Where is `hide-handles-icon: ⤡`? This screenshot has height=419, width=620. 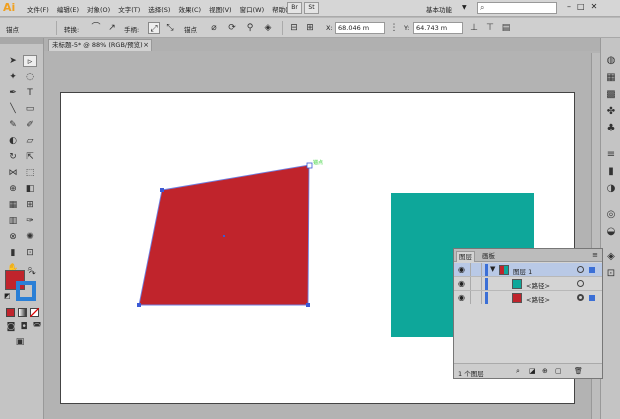
hide-handles-icon: ⤡ is located at coordinates (170, 28).